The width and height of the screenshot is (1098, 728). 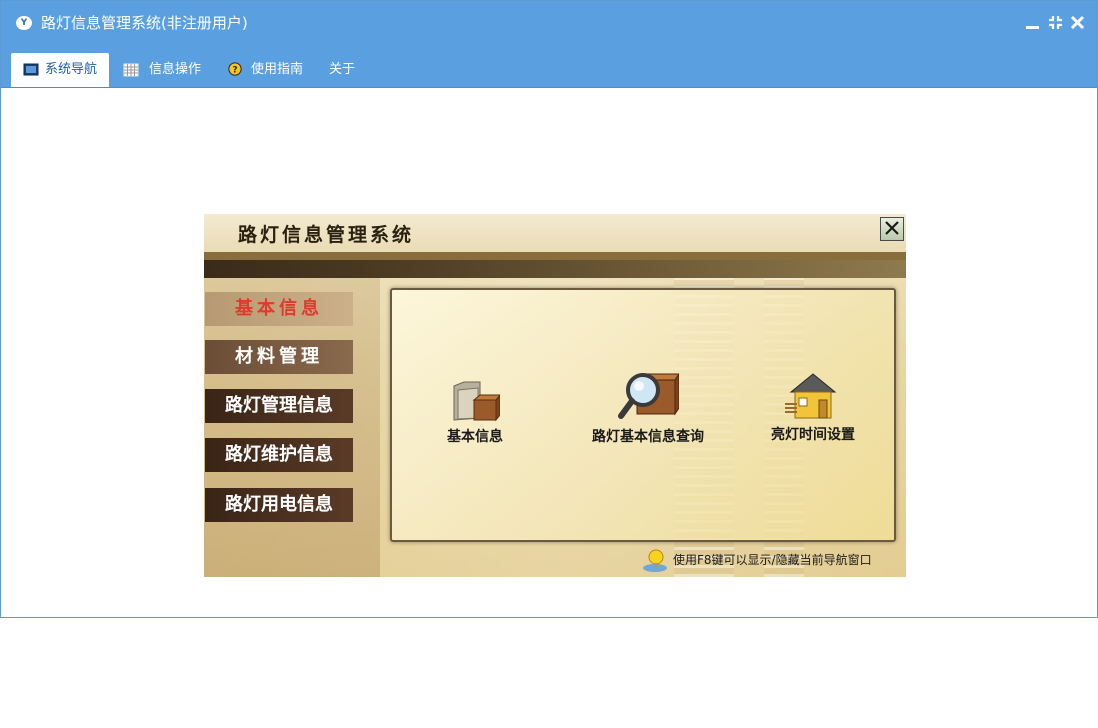 What do you see at coordinates (648, 396) in the screenshot?
I see `magnifier-box-icon` at bounding box center [648, 396].